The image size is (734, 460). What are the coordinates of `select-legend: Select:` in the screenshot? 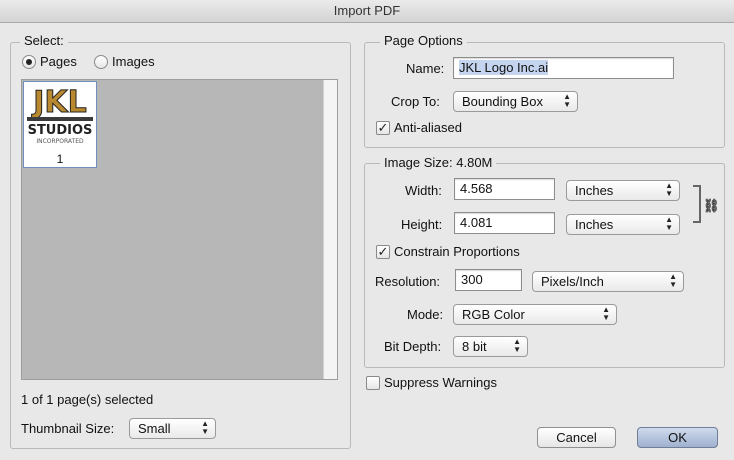 It's located at (44, 40).